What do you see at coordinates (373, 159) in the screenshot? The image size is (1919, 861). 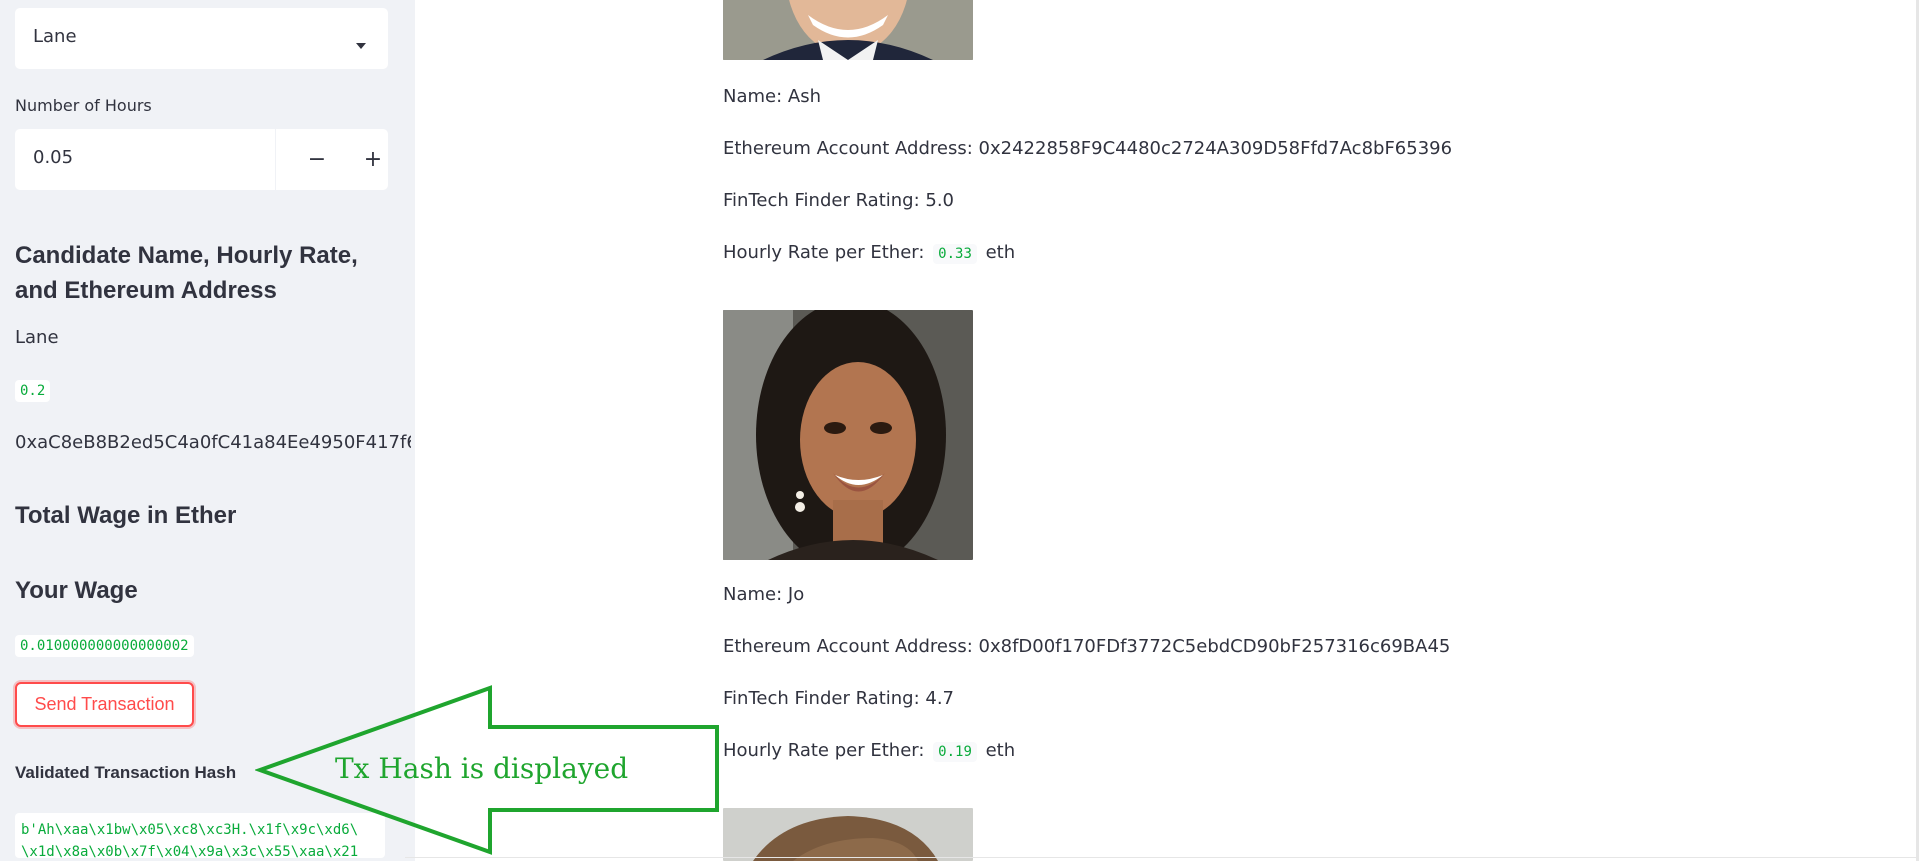 I see `increment-button: +` at bounding box center [373, 159].